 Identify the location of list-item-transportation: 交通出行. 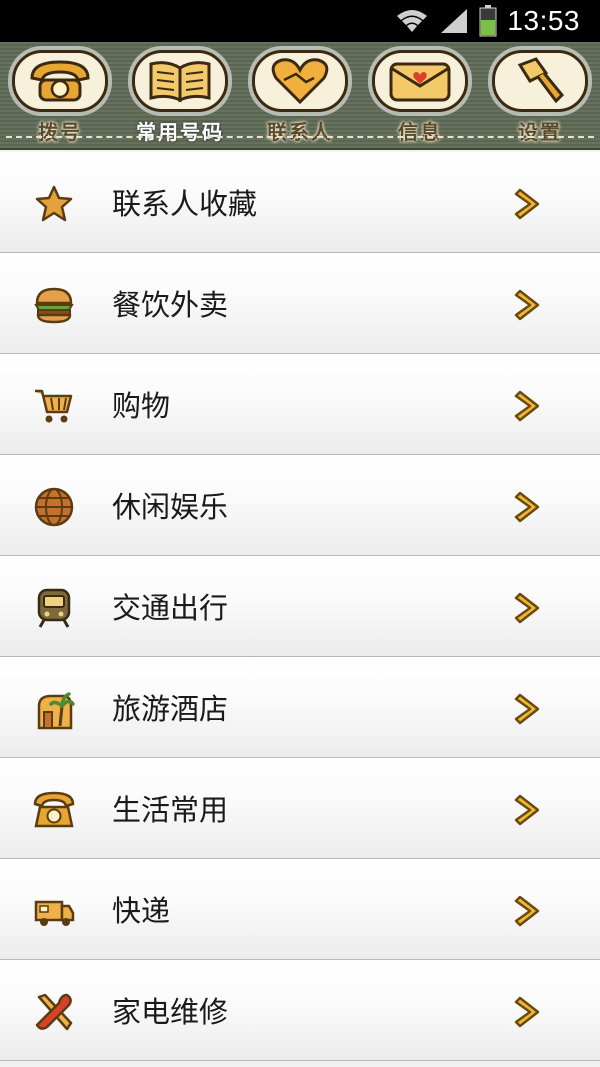
(300, 606).